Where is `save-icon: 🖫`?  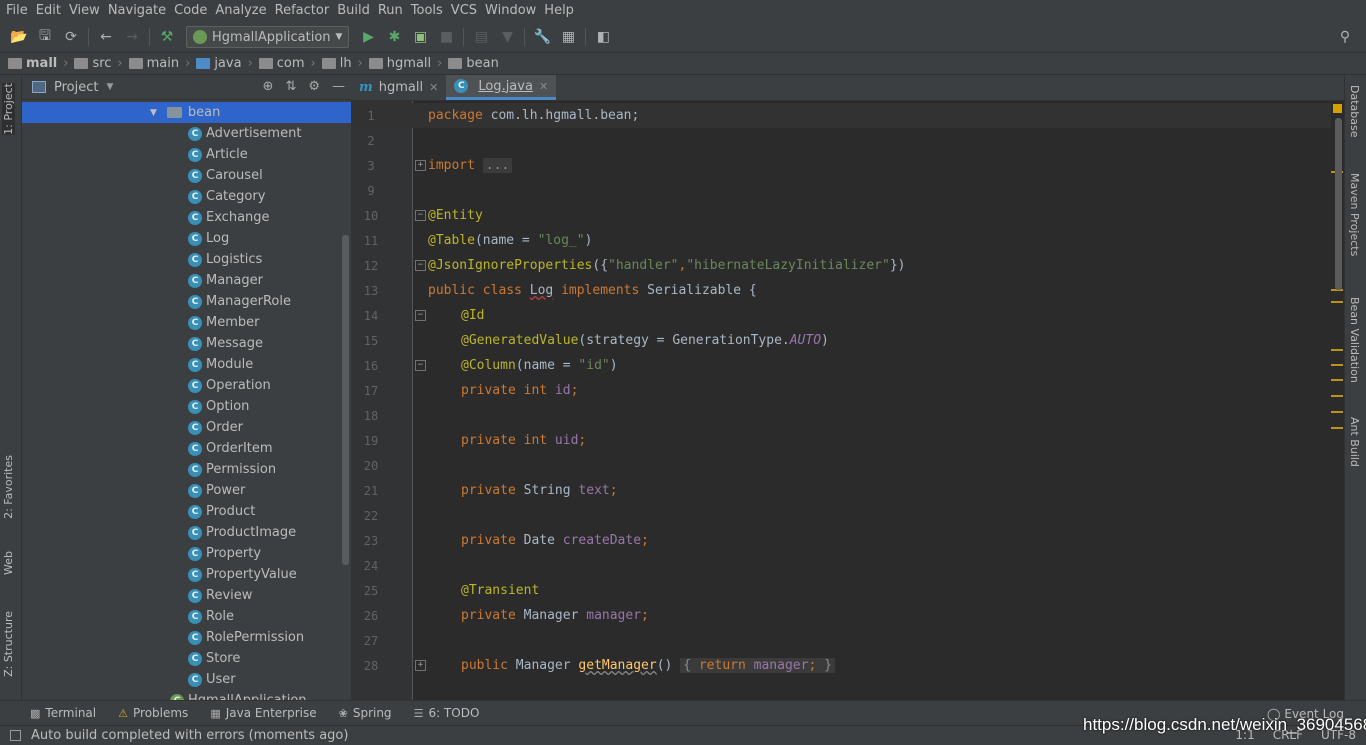 save-icon: 🖫 is located at coordinates (45, 37).